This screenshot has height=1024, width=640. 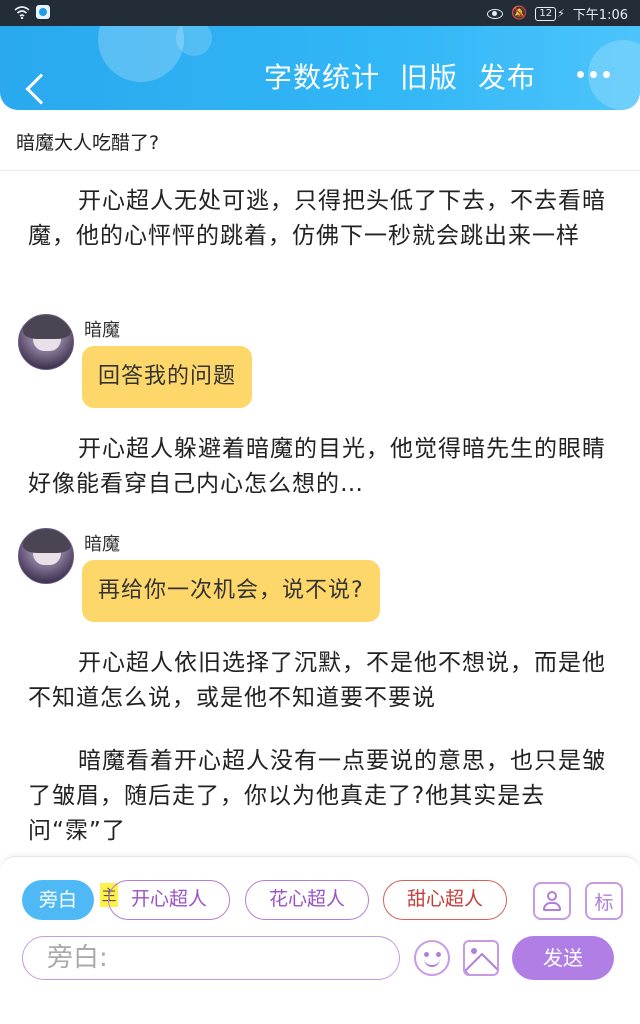 I want to click on role-narration-tab: 旁白, so click(x=58, y=900).